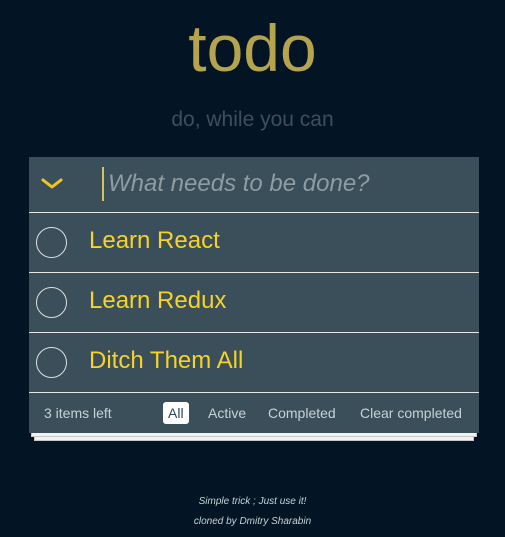 Image resolution: width=505 pixels, height=537 pixels. What do you see at coordinates (176, 413) in the screenshot?
I see `filter-all: All` at bounding box center [176, 413].